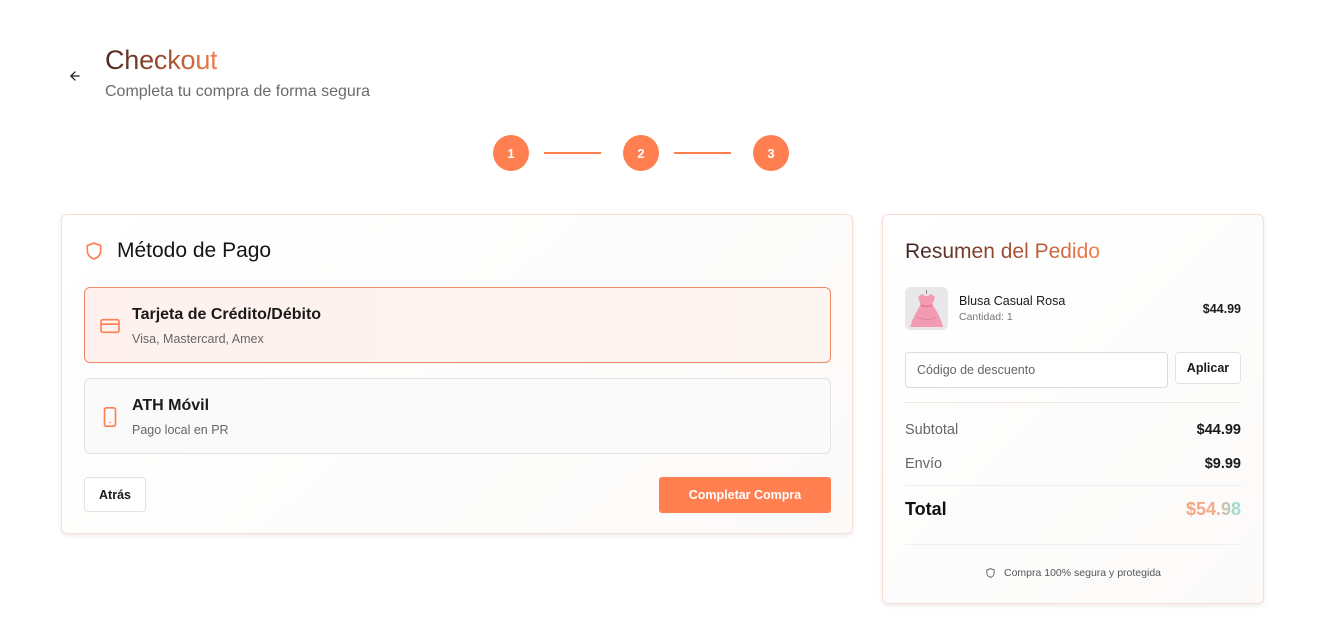  Describe the element at coordinates (926, 308) in the screenshot. I see `product-thumbnail` at that location.